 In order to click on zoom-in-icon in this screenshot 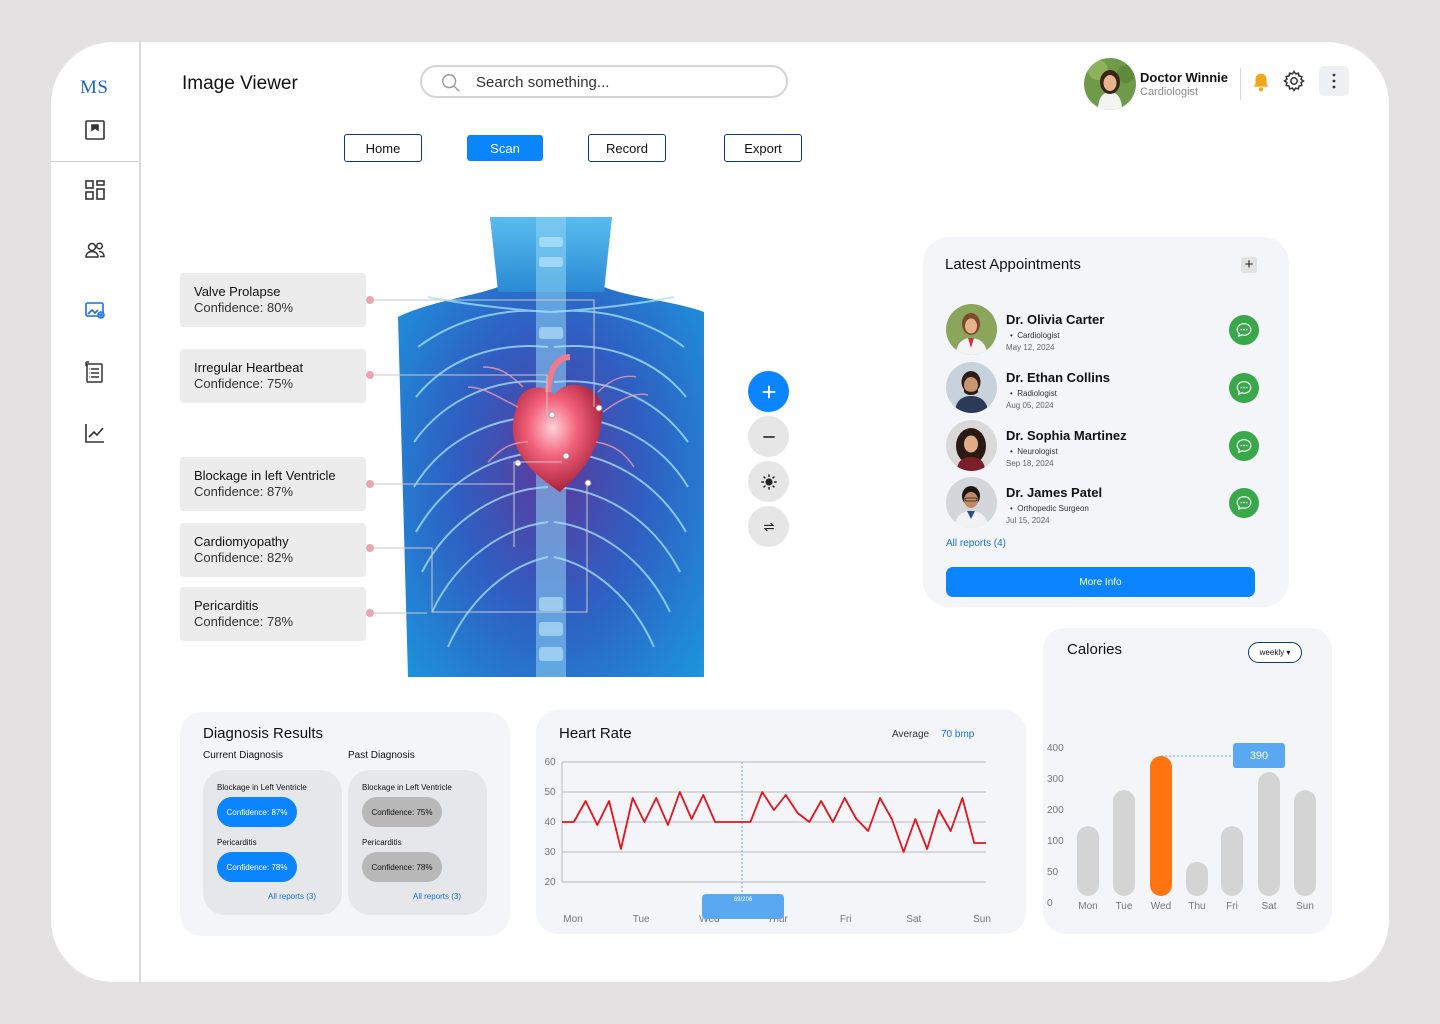, I will do `click(768, 391)`.